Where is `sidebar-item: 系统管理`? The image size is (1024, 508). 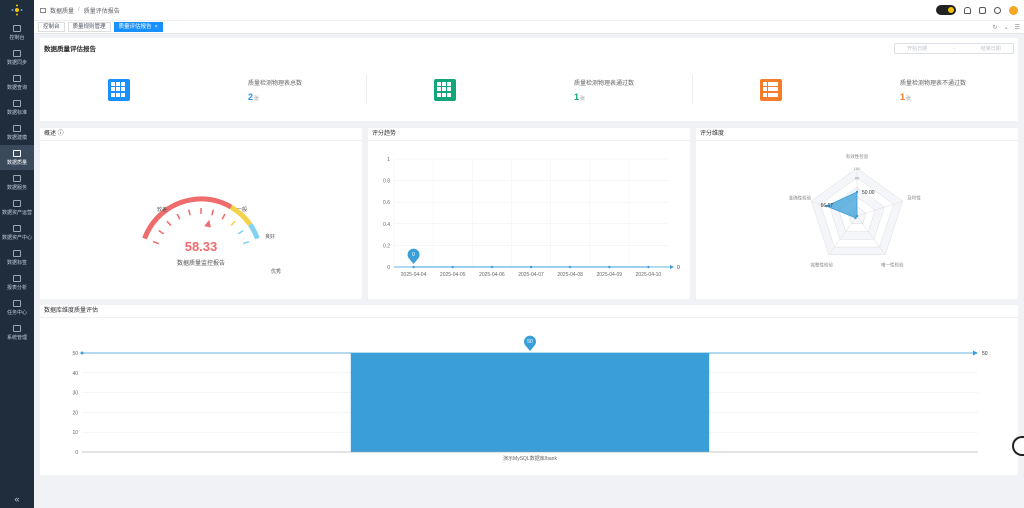 sidebar-item: 系统管理 is located at coordinates (17, 332).